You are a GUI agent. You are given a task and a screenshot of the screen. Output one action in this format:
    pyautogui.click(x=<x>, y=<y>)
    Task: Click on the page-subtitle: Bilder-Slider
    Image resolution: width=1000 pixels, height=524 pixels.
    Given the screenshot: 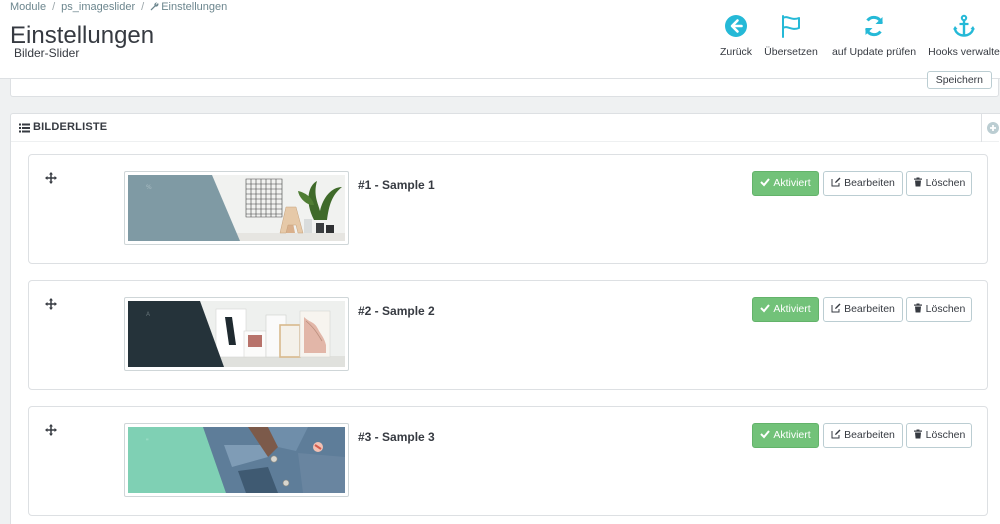 What is the action you would take?
    pyautogui.click(x=47, y=53)
    